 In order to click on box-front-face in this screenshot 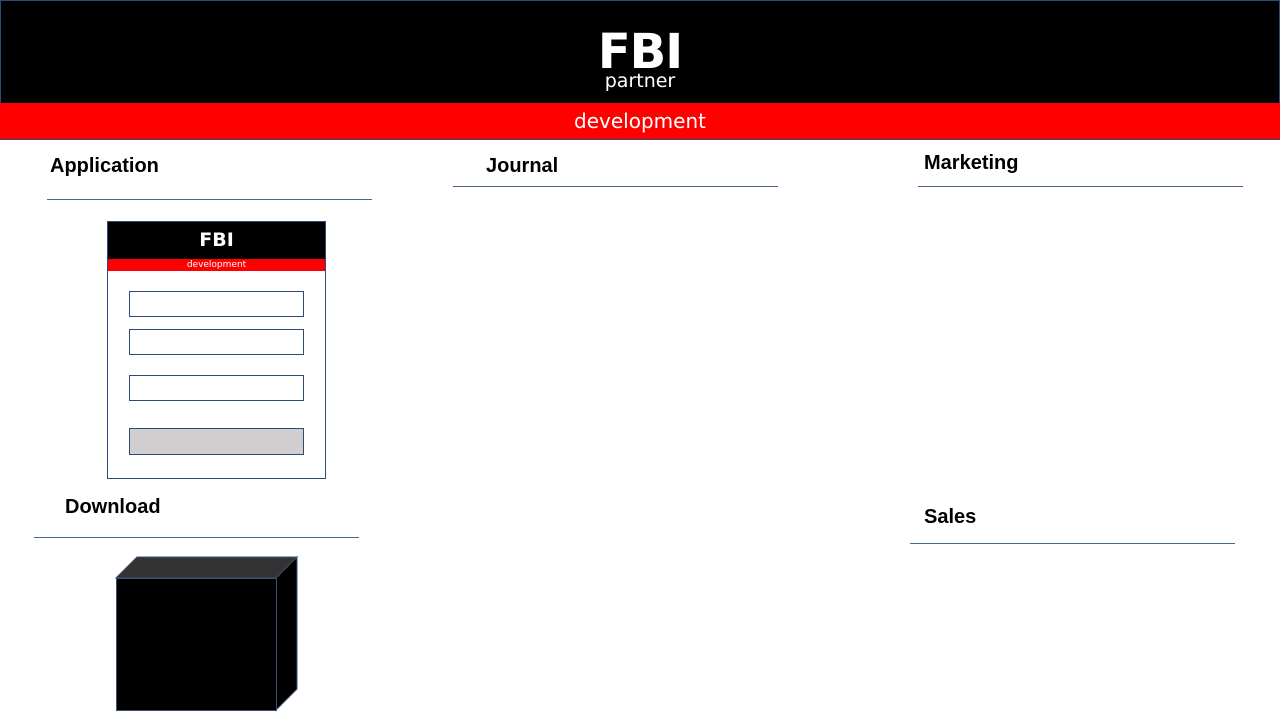, I will do `click(196, 644)`.